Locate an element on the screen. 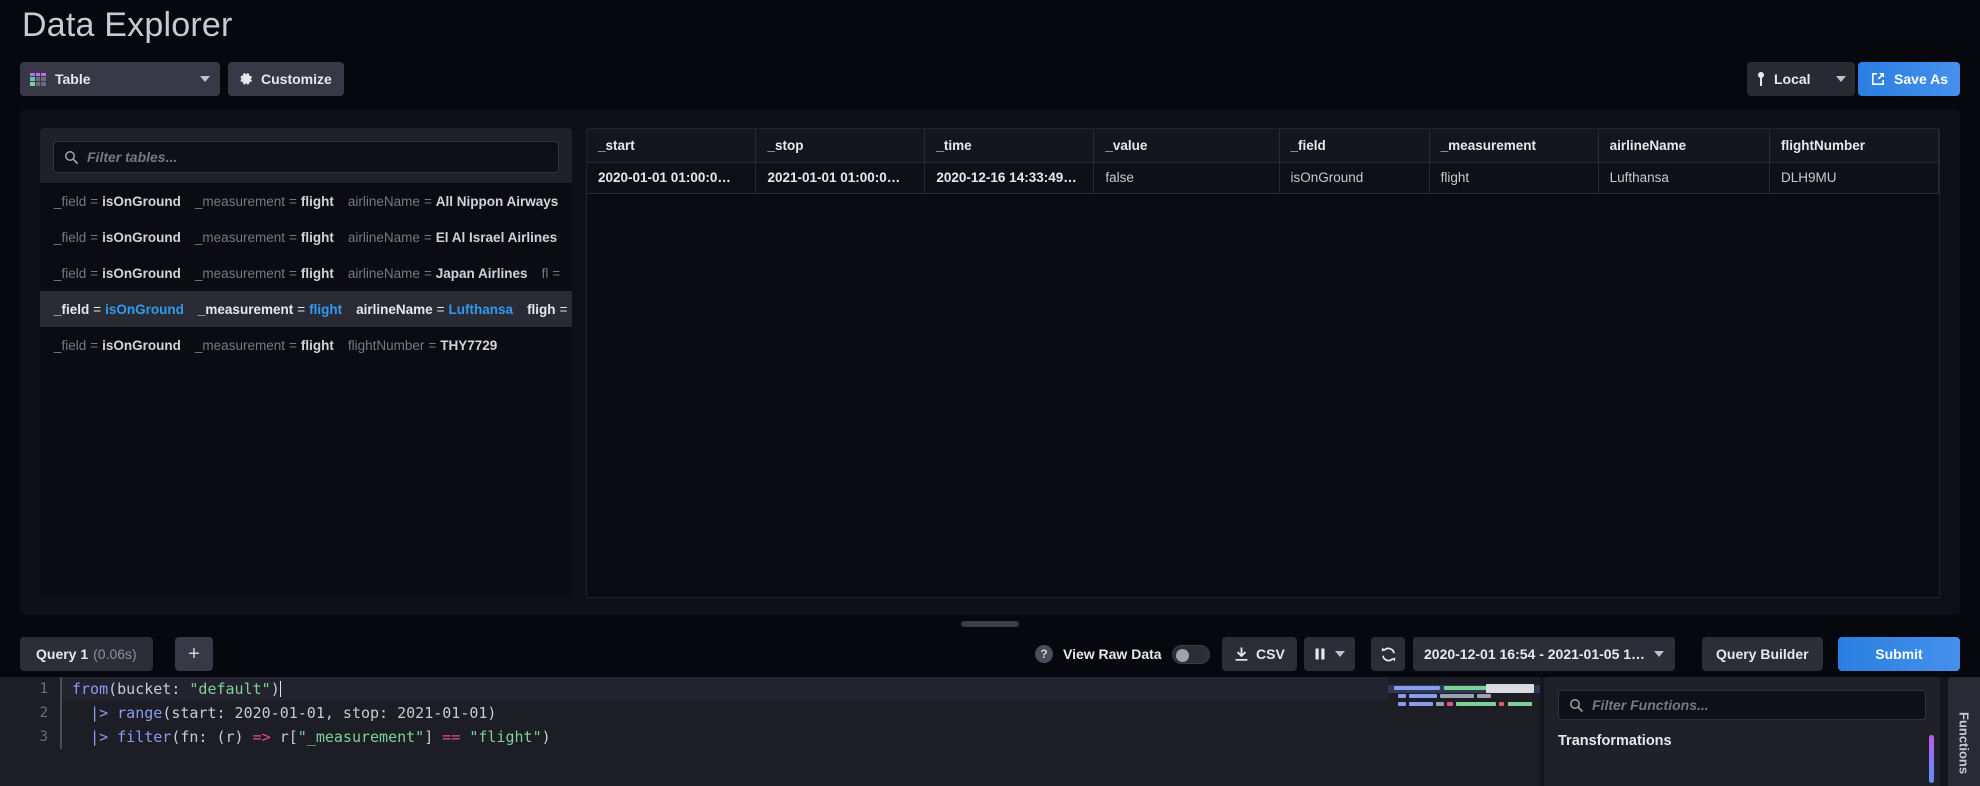 This screenshot has height=786, width=1980. submit-button: Submit is located at coordinates (1899, 654).